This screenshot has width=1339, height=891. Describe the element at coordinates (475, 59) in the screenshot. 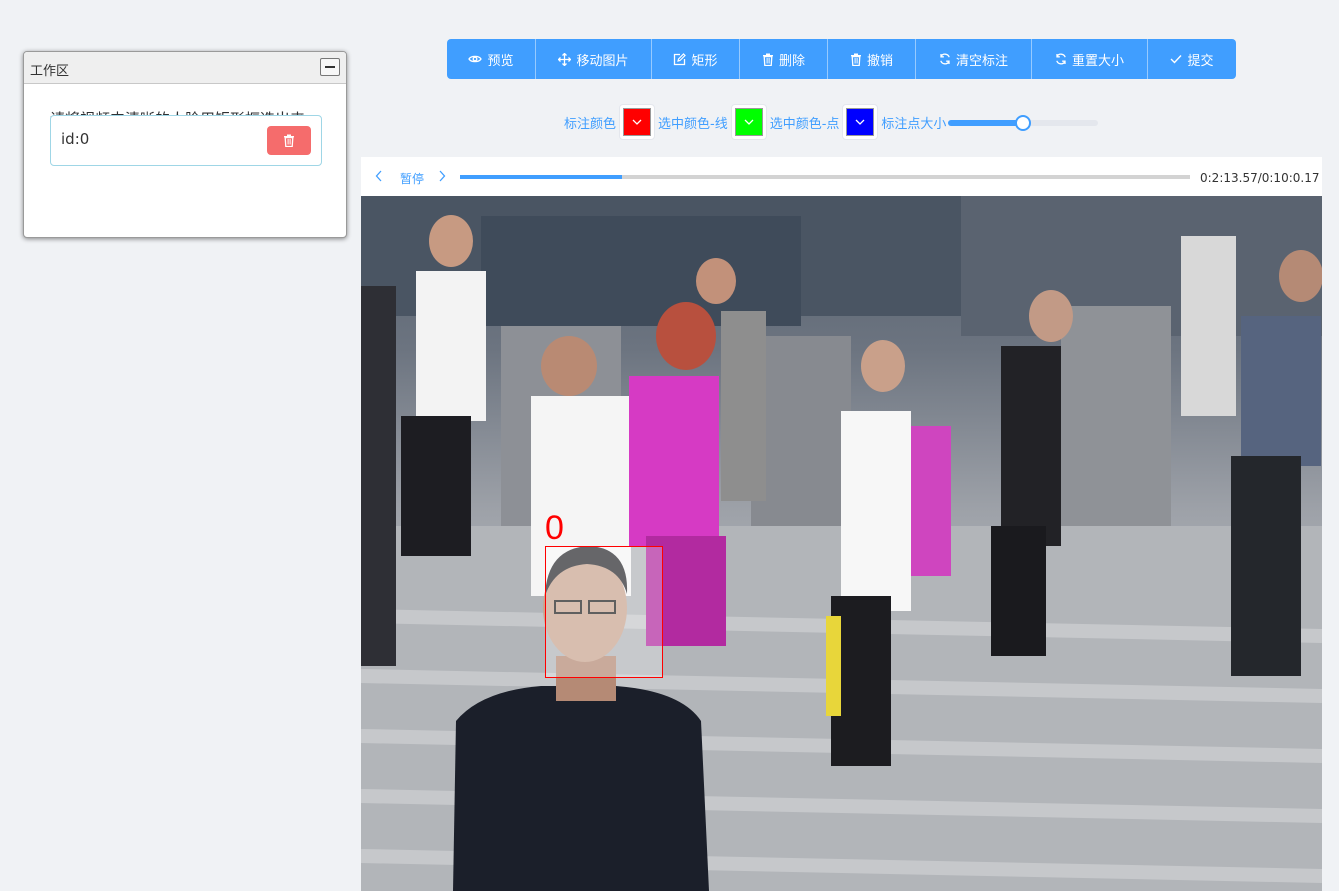

I see `eye-icon` at that location.